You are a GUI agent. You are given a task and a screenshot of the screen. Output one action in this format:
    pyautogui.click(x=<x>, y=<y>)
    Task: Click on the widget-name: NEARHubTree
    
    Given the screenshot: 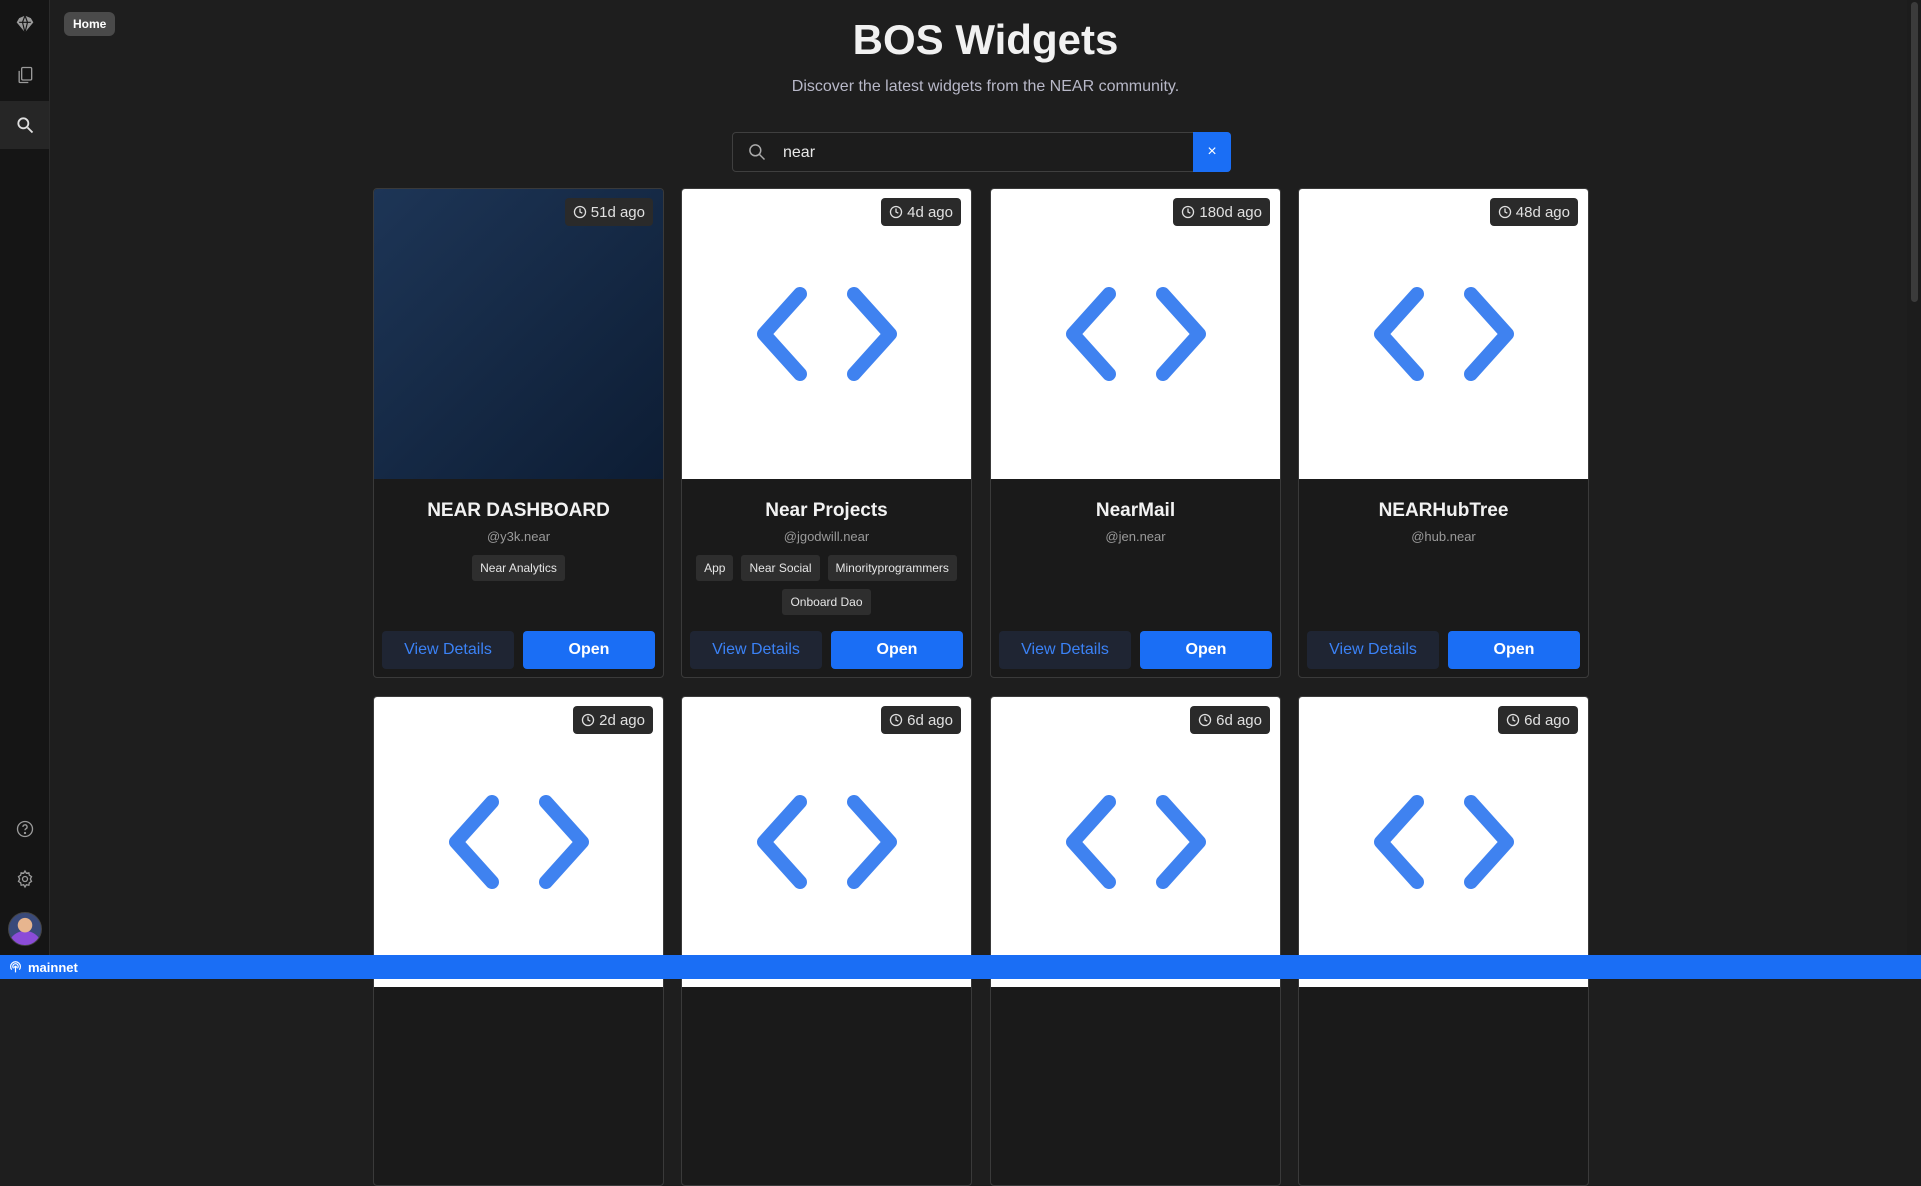 What is the action you would take?
    pyautogui.click(x=1443, y=510)
    